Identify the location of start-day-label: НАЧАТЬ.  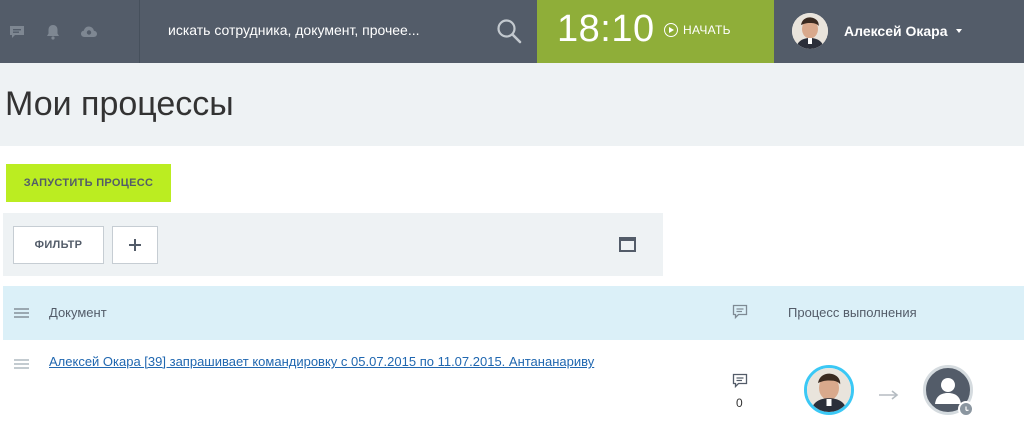
(707, 30).